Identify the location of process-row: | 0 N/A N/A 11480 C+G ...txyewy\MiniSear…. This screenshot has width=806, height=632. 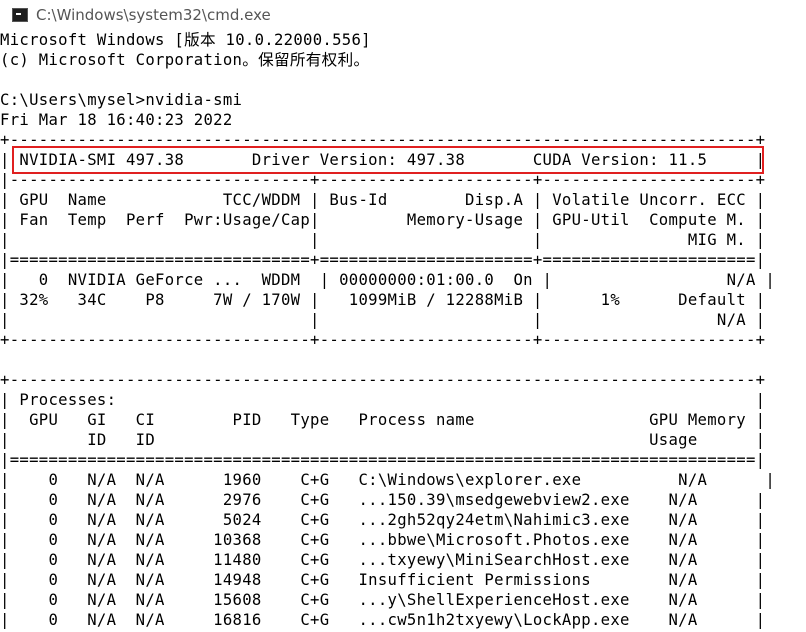
(383, 560).